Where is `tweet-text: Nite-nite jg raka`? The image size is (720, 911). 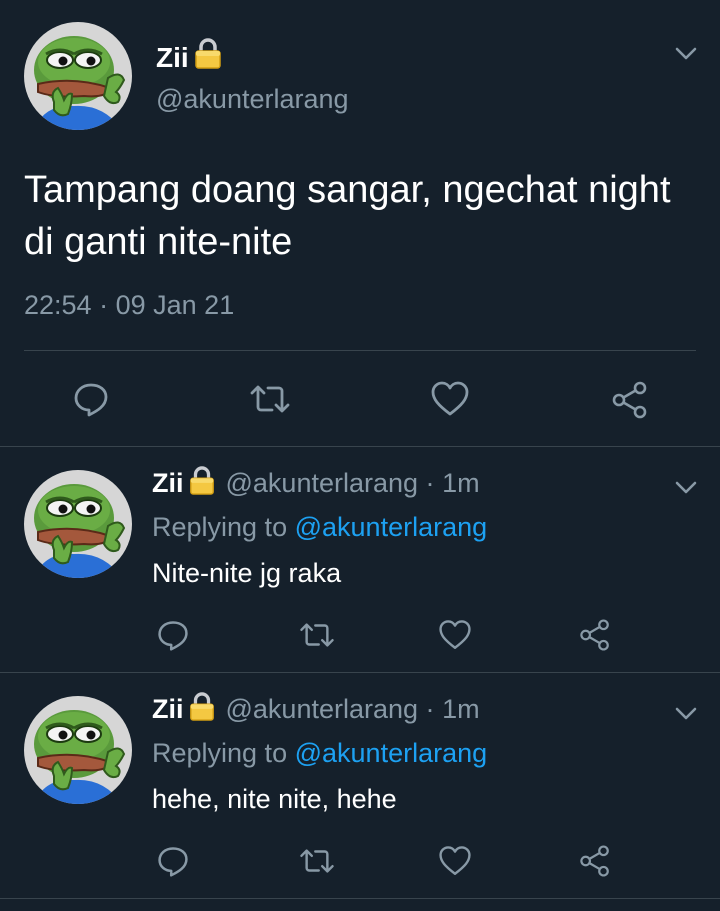 tweet-text: Nite-nite jg raka is located at coordinates (247, 573).